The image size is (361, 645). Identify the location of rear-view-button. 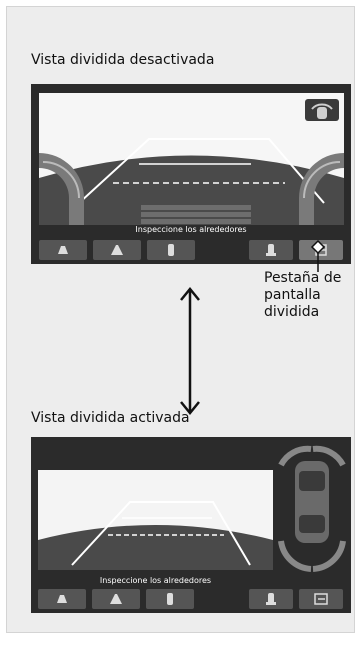
(271, 250).